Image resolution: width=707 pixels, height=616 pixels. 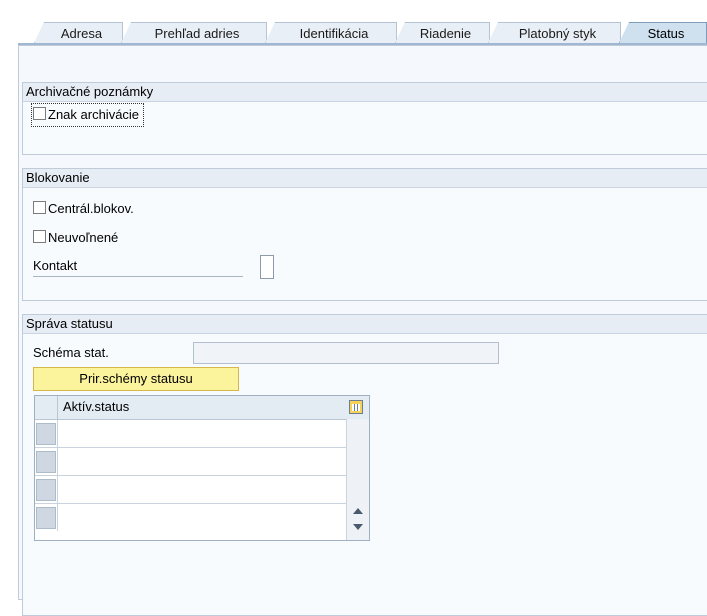 I want to click on tab-control: Riadenie, so click(x=442, y=32).